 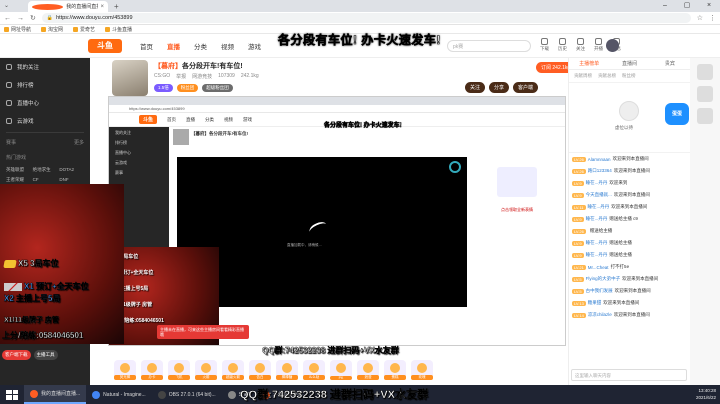 I want to click on history-icon: 历史, so click(x=562, y=45).